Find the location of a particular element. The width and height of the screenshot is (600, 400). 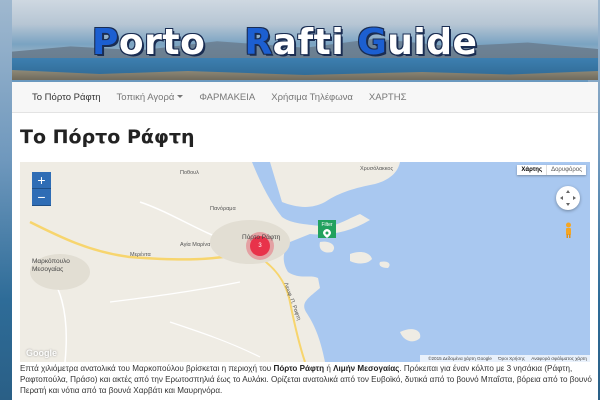

site-title-part: afti is located at coordinates (315, 42).